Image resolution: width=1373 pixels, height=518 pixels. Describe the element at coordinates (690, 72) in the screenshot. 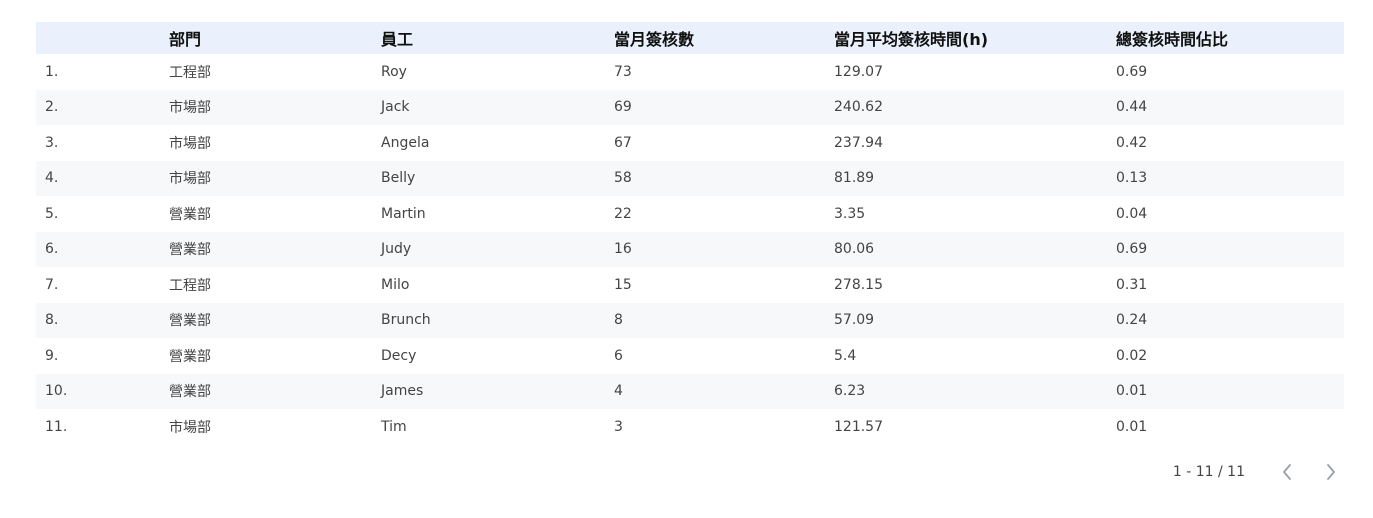

I see `table-row: 1. 工程部 Roy 73 129.07 0.69` at that location.